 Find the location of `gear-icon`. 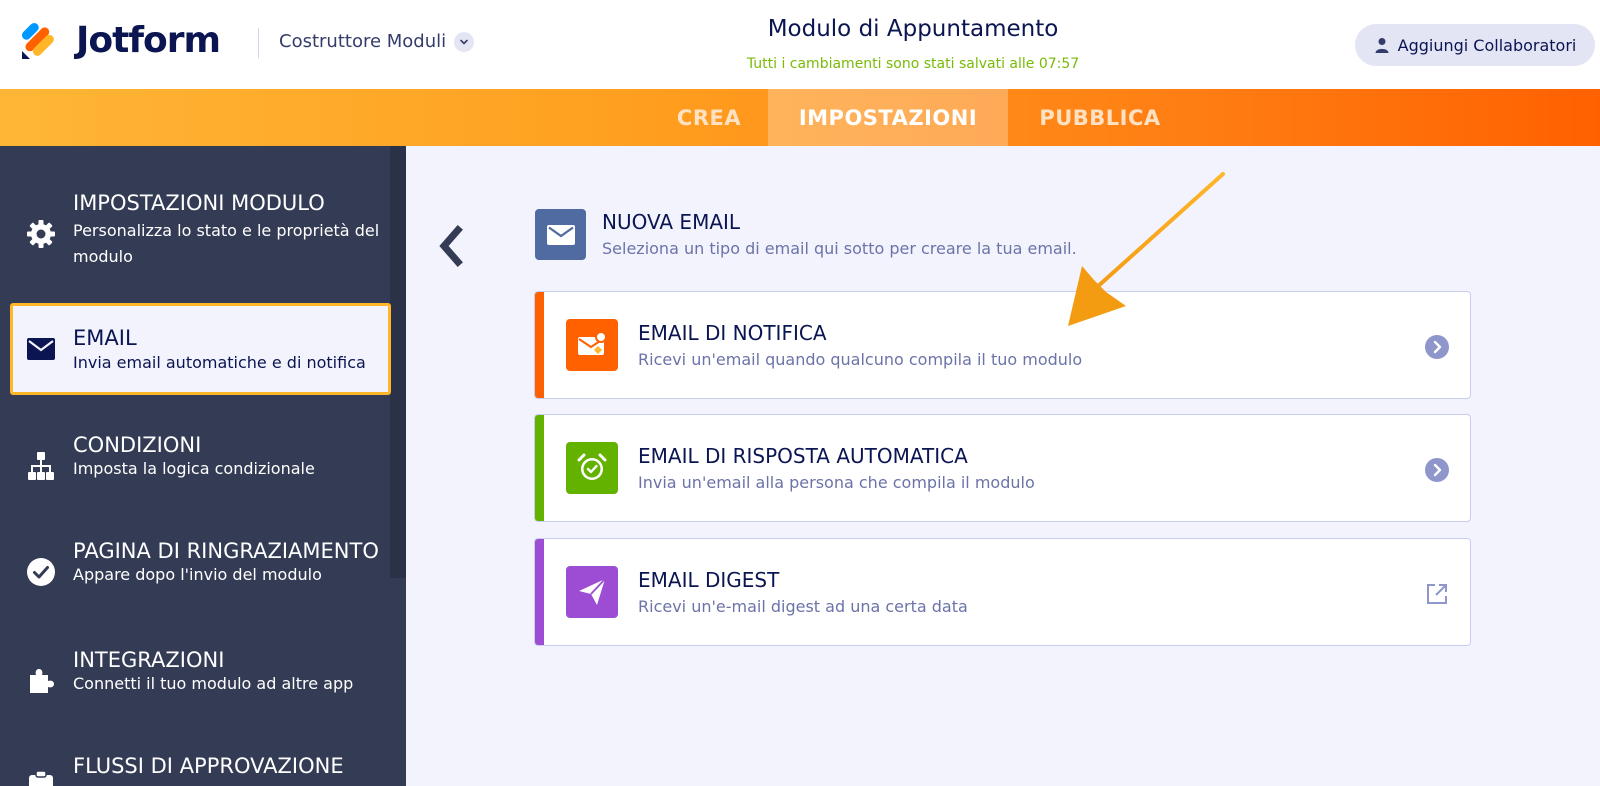

gear-icon is located at coordinates (41, 234).